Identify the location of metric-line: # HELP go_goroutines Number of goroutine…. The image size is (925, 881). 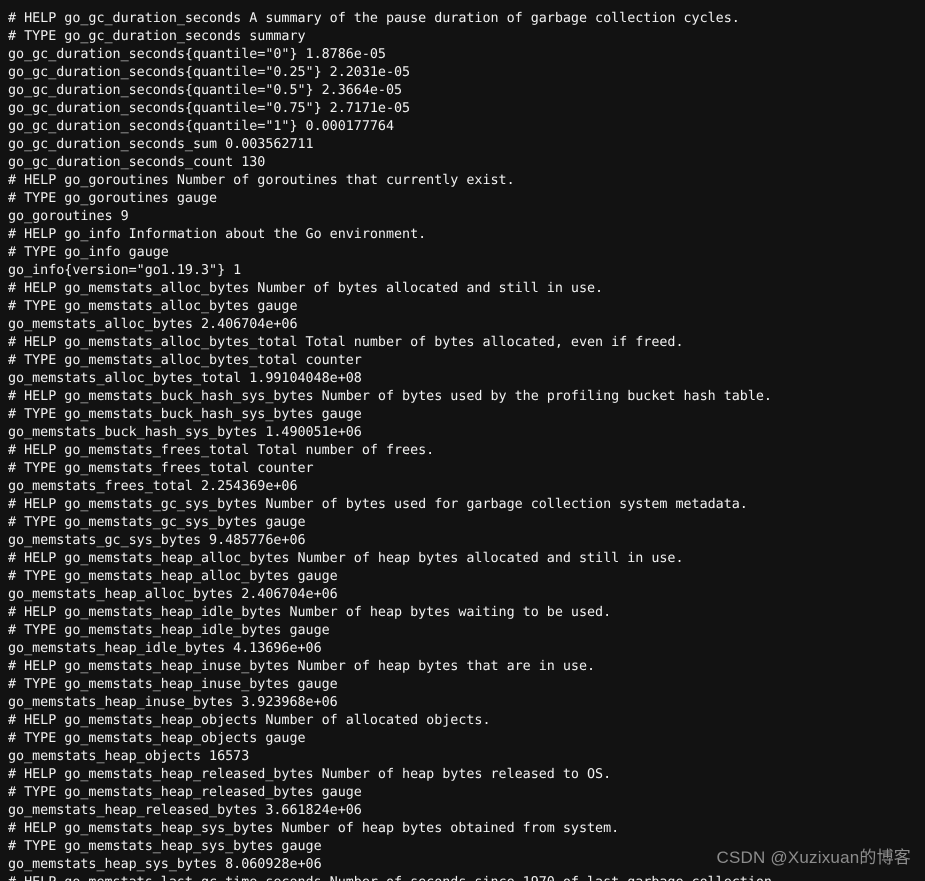
(261, 180).